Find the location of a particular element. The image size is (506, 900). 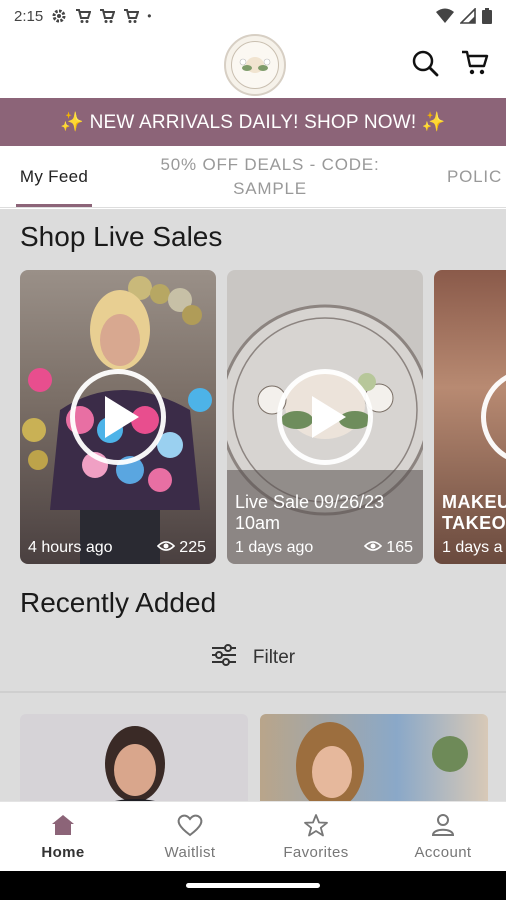

cart-button is located at coordinates (475, 65).